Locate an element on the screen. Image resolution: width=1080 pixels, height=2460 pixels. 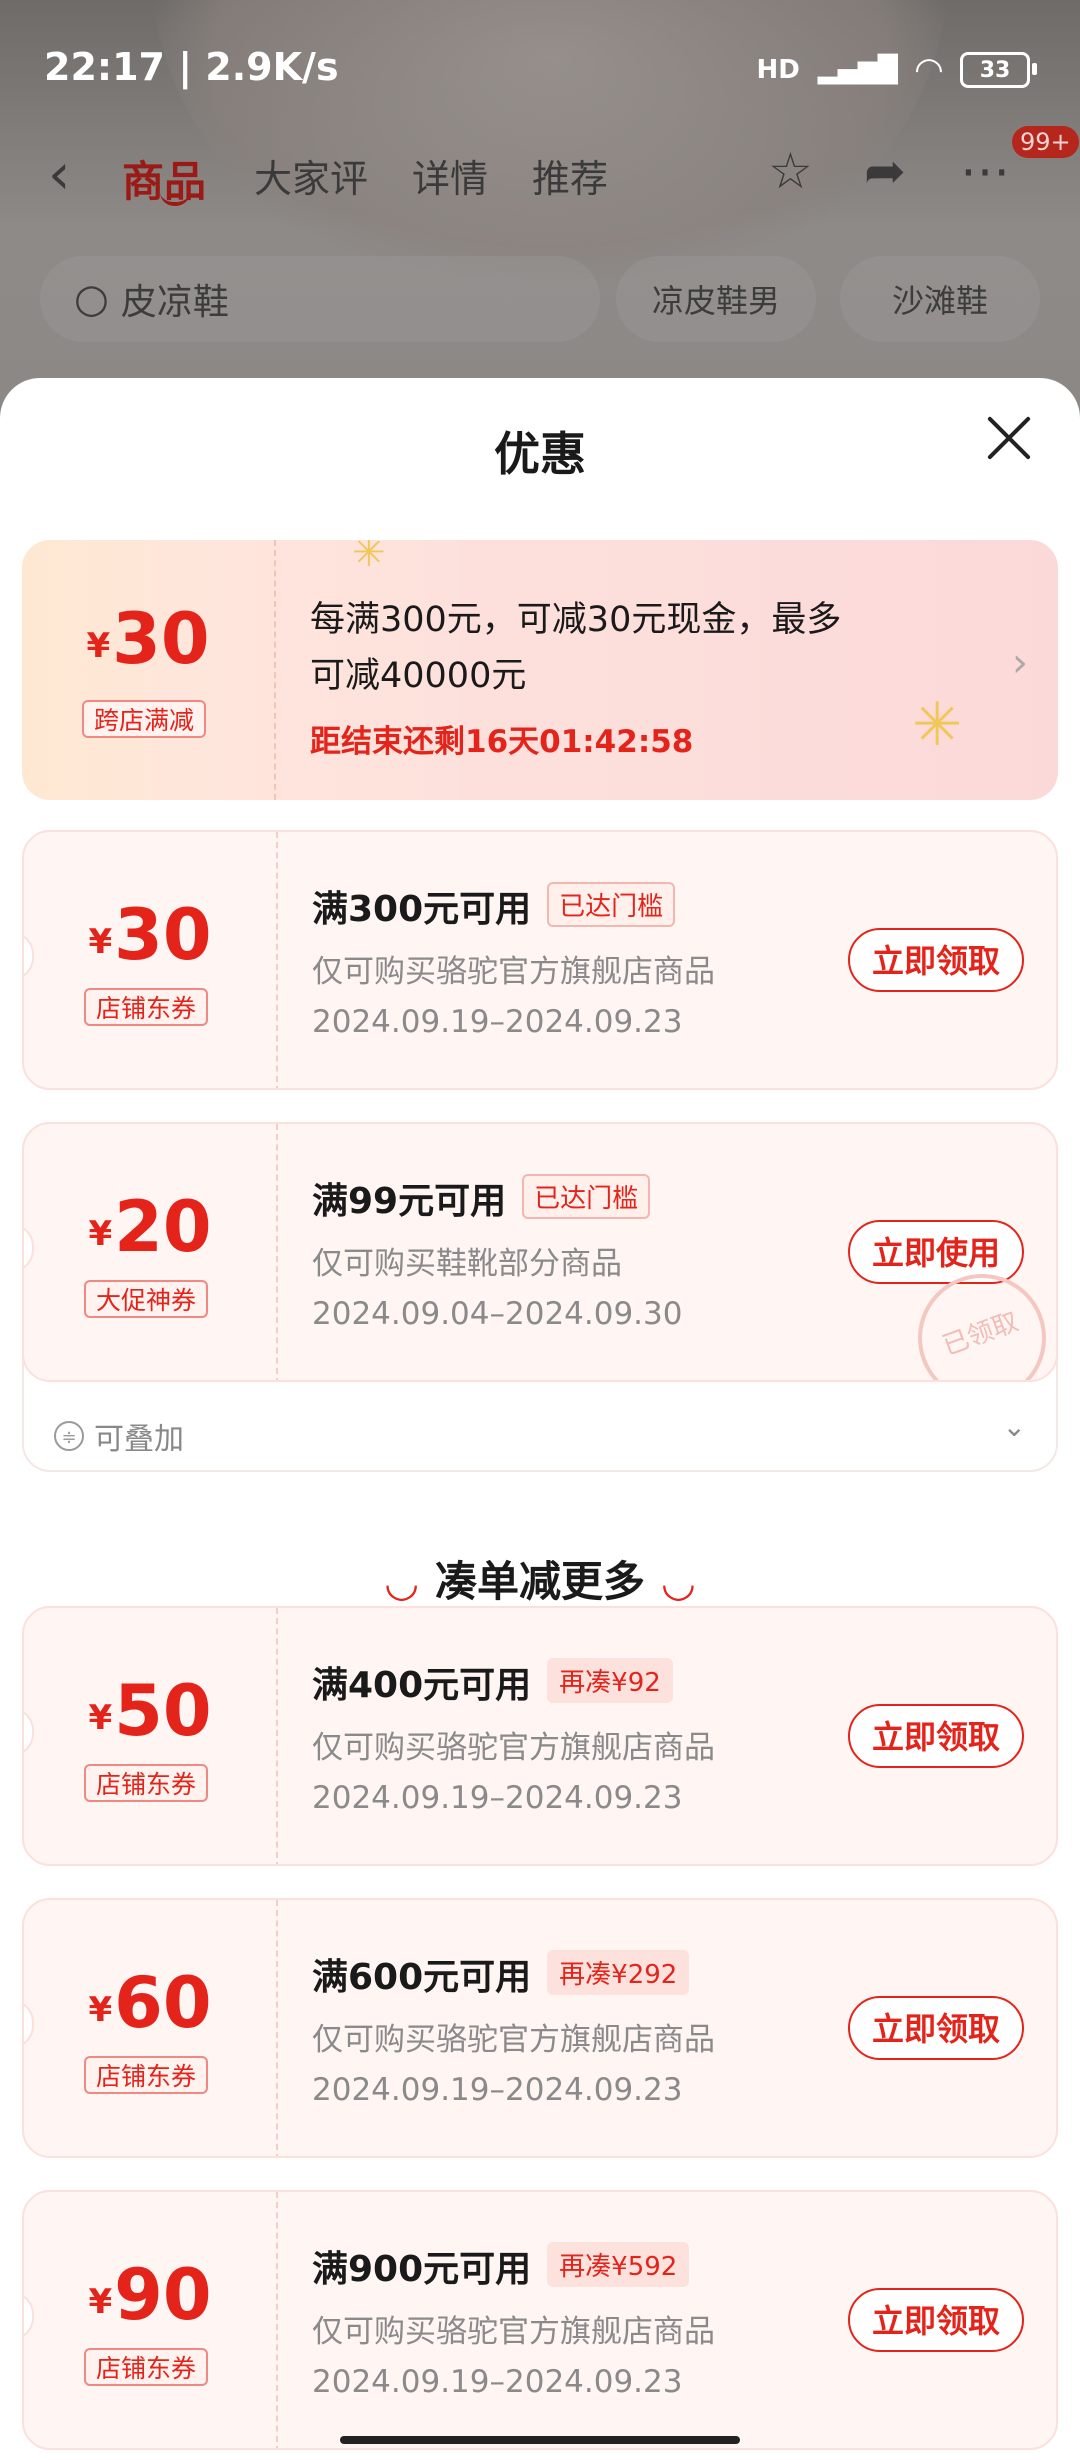
tab-recommend: 推荐 is located at coordinates (570, 175).